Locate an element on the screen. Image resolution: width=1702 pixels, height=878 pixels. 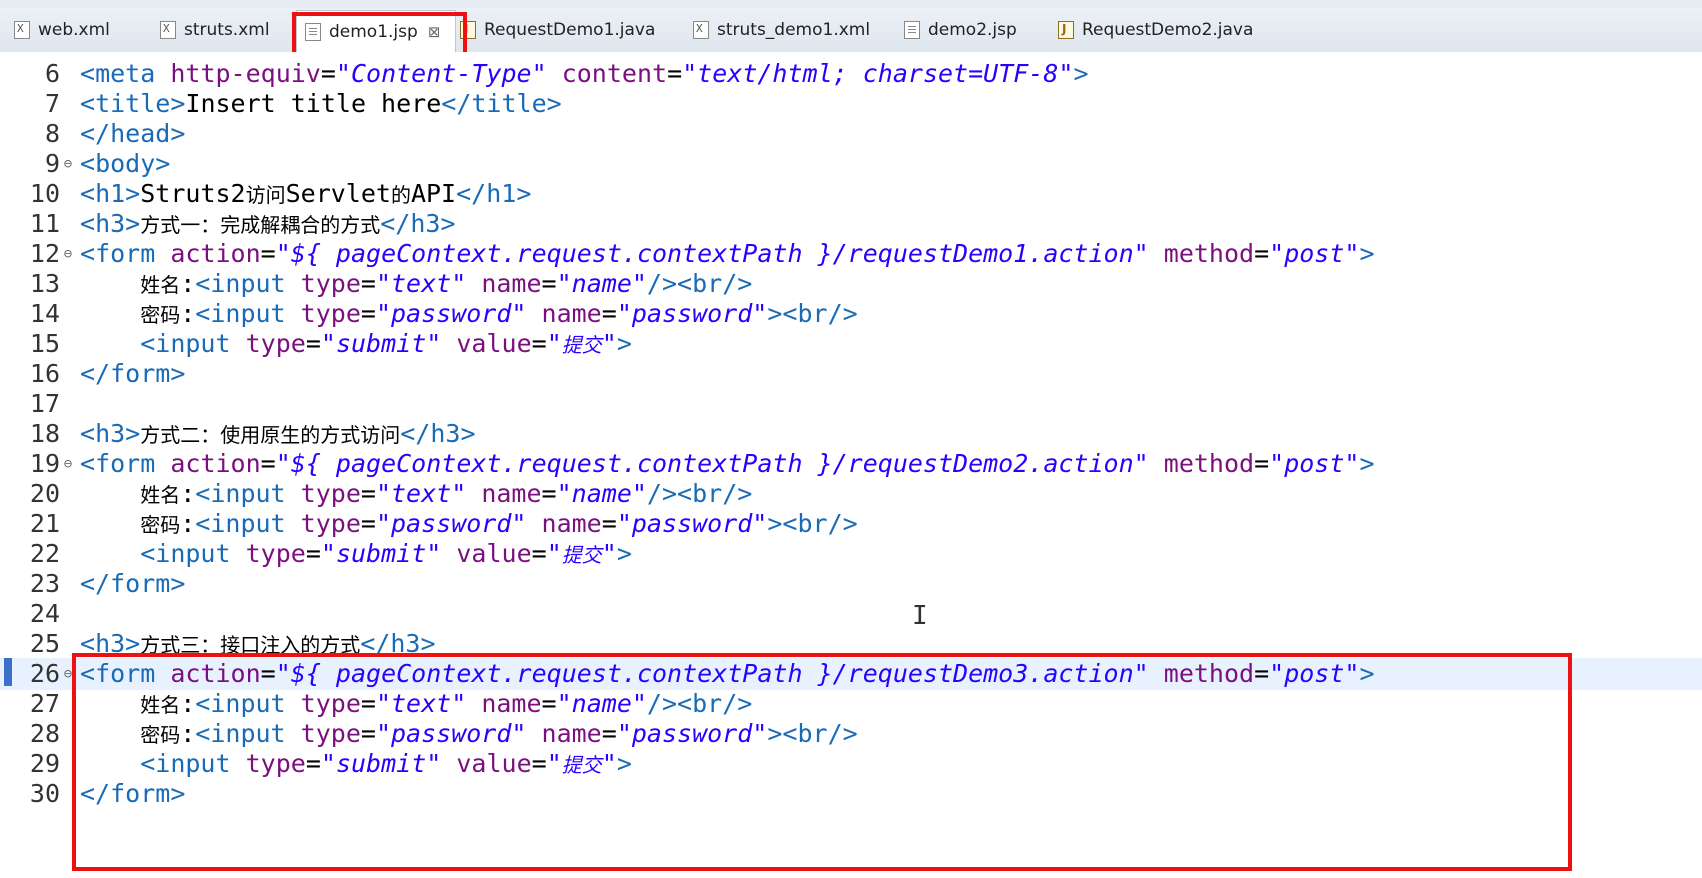
close-icon: ⊠ is located at coordinates (434, 32).